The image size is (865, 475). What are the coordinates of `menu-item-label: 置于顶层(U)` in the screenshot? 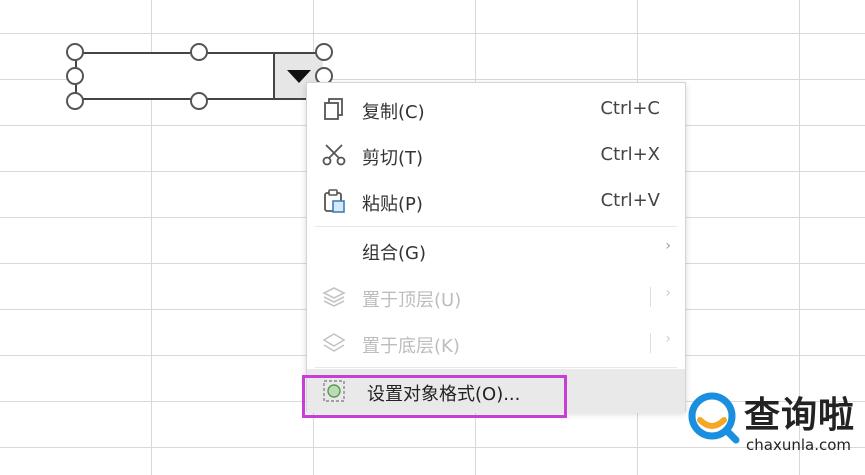 It's located at (412, 300).